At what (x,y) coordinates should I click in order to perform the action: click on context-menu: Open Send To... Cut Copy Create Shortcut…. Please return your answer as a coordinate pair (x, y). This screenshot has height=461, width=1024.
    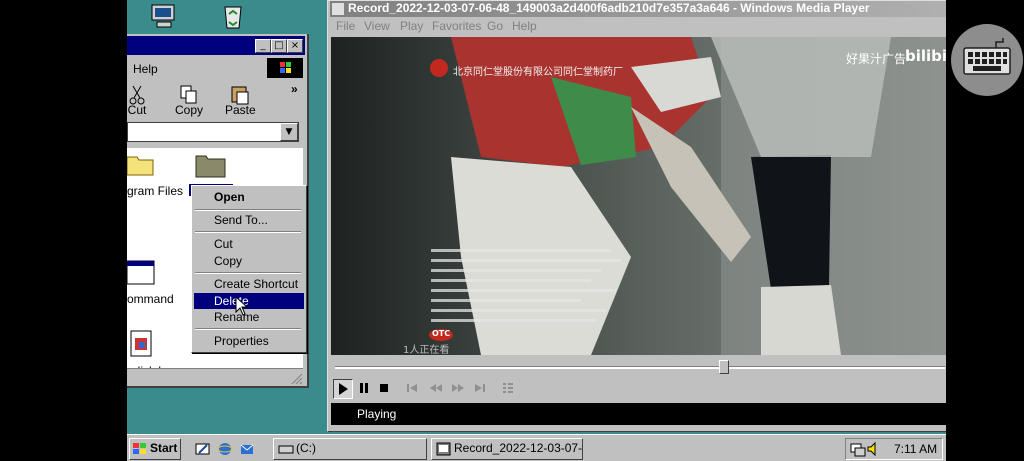
    Looking at the image, I should click on (249, 269).